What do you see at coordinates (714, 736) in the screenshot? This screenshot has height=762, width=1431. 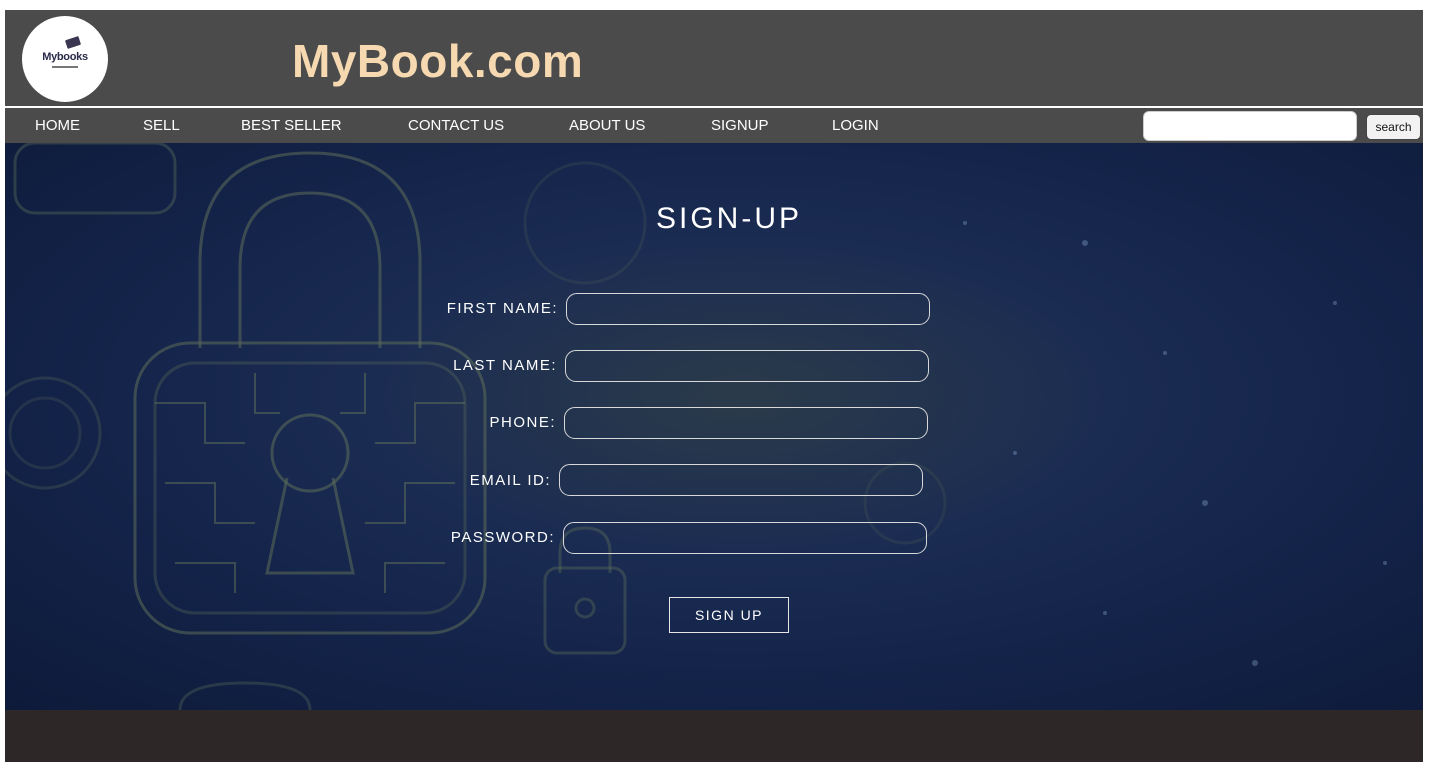 I see `site-footer` at bounding box center [714, 736].